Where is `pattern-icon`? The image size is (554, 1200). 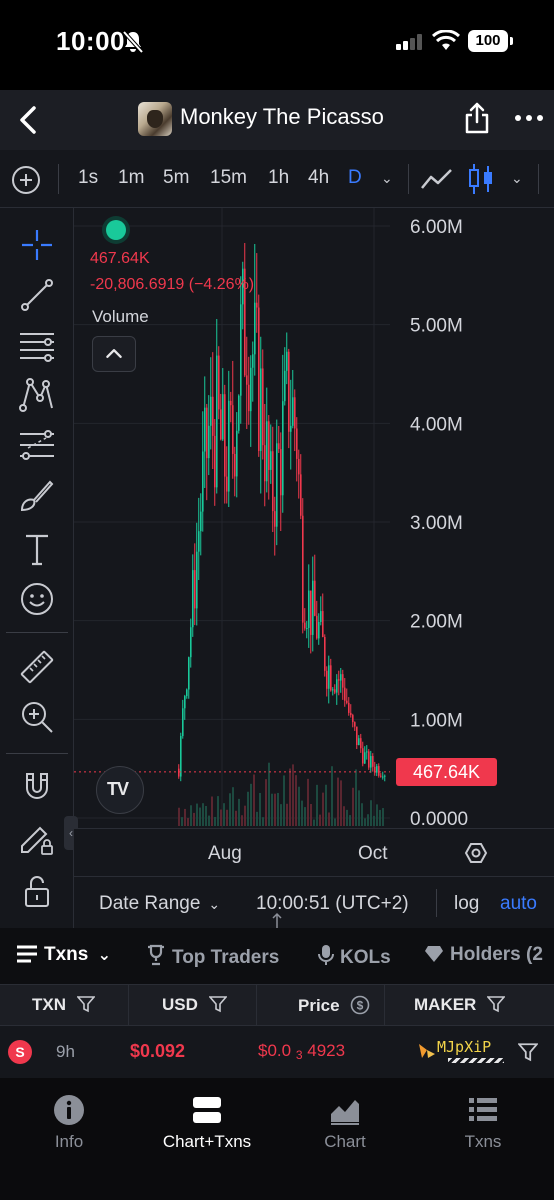
pattern-icon is located at coordinates (37, 395).